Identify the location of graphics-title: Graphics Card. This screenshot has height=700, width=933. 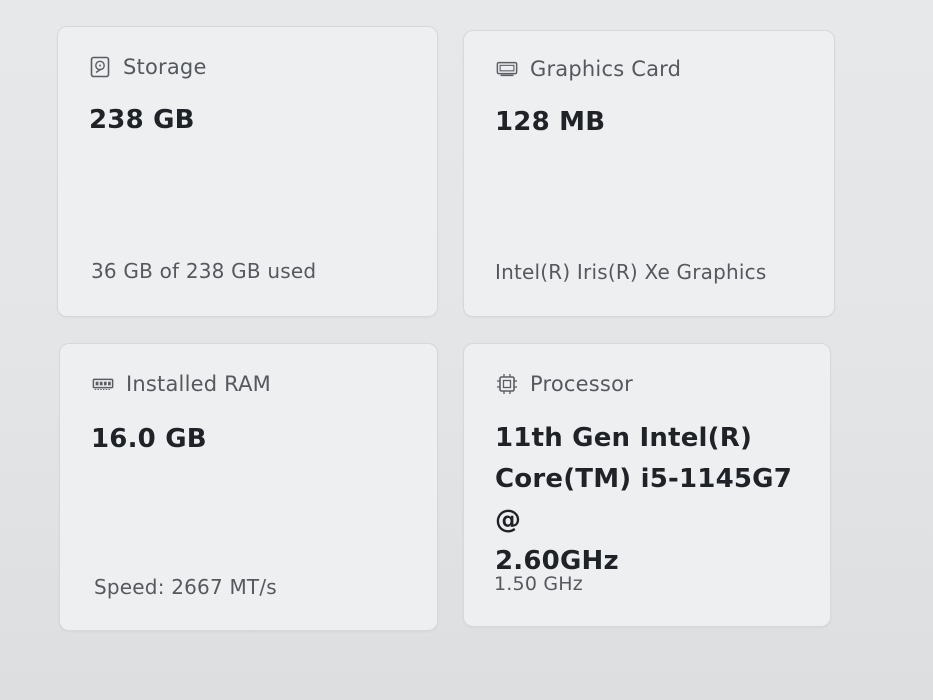
(606, 69).